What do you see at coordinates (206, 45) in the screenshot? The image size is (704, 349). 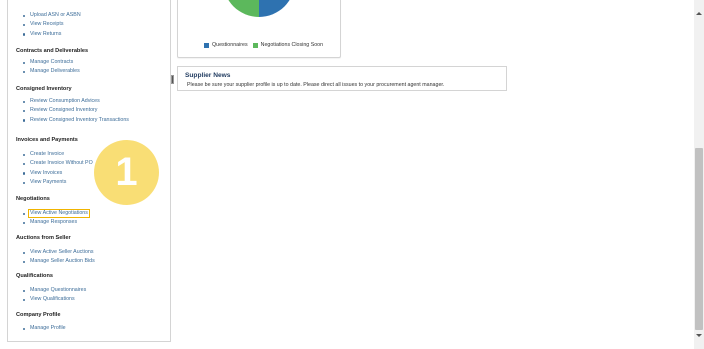 I see `legend-swatch-questionnaires` at bounding box center [206, 45].